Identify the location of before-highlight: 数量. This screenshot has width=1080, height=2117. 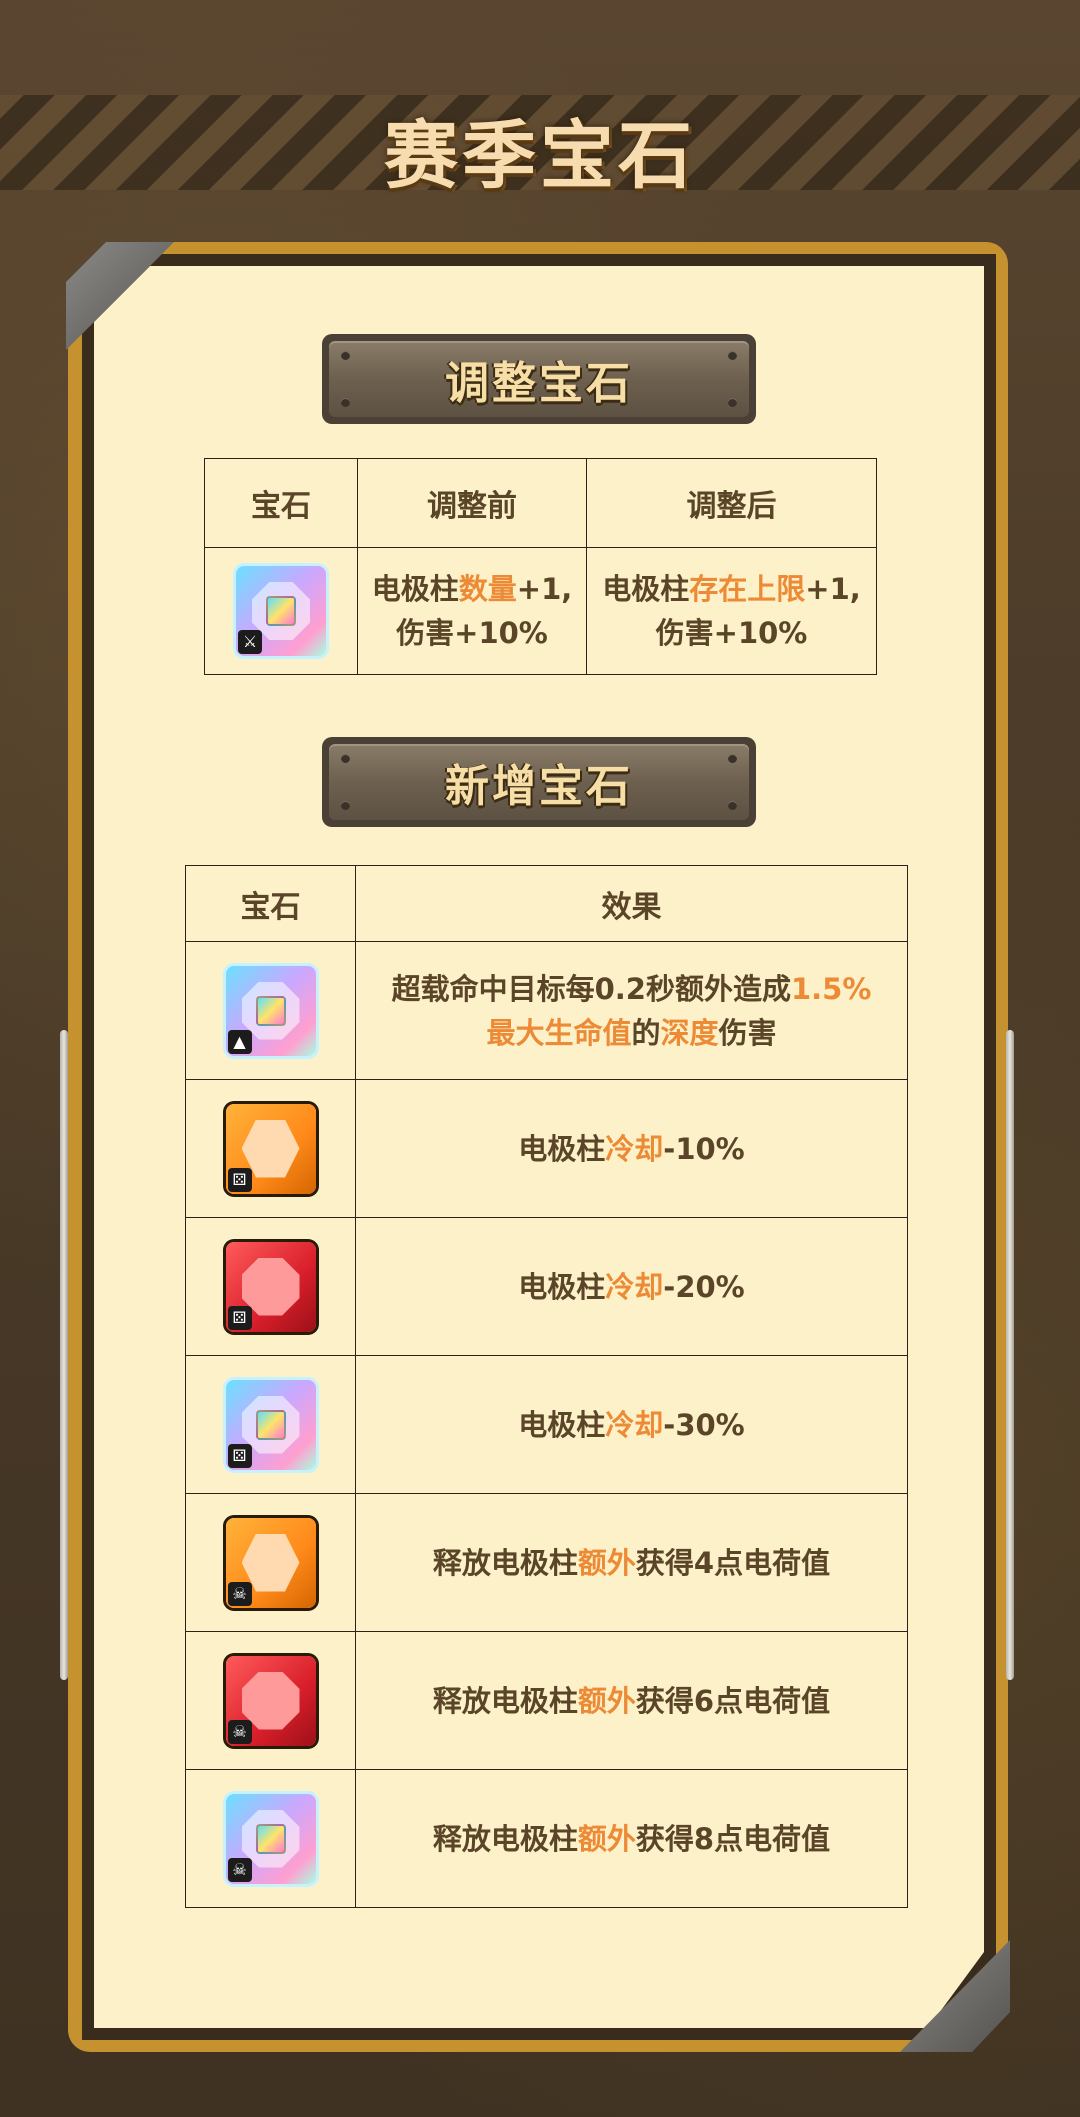
(487, 589).